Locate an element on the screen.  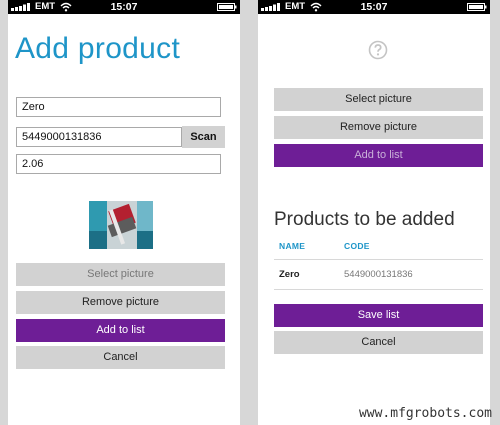
product-row-name: Zero is located at coordinates (289, 274).